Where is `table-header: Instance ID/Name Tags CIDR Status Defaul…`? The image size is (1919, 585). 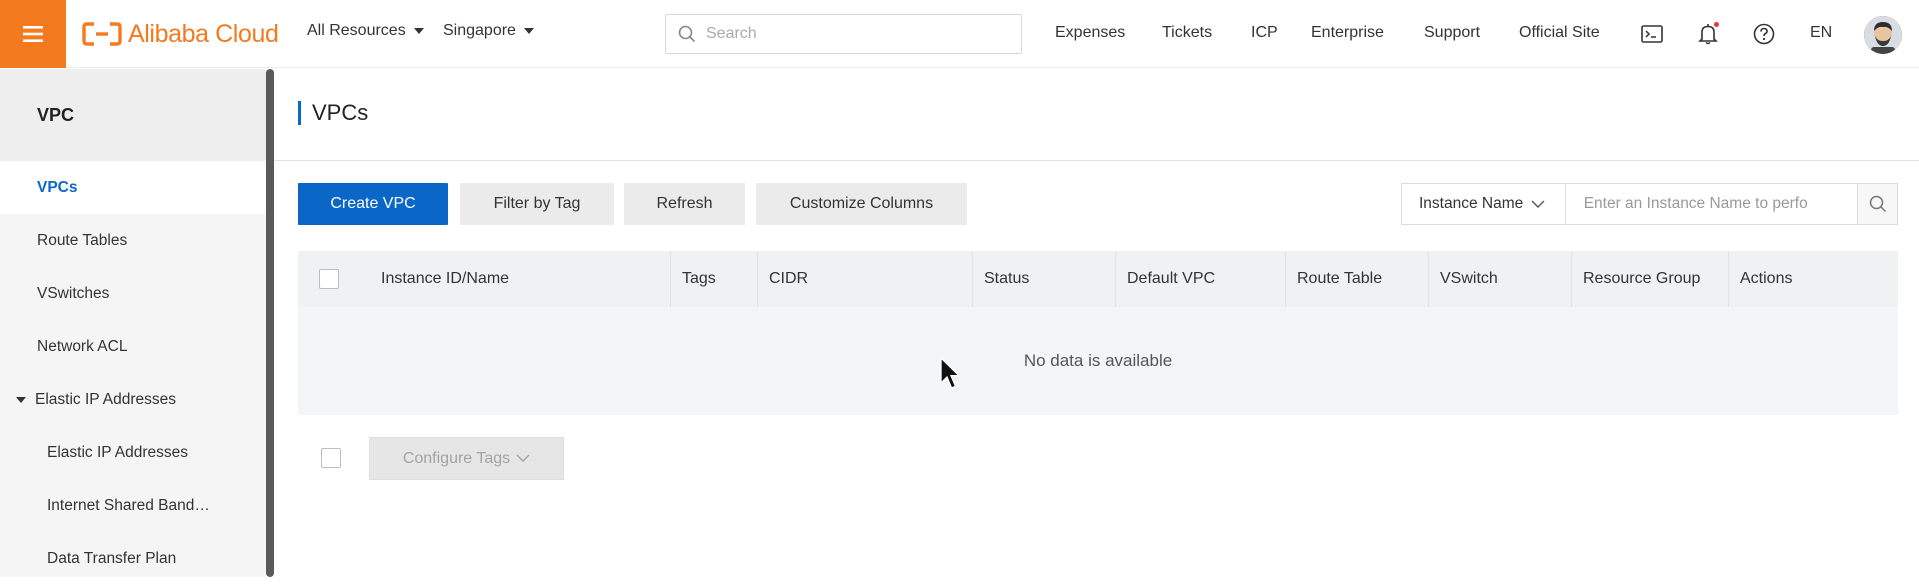
table-header: Instance ID/Name Tags CIDR Status Defaul… is located at coordinates (1098, 279).